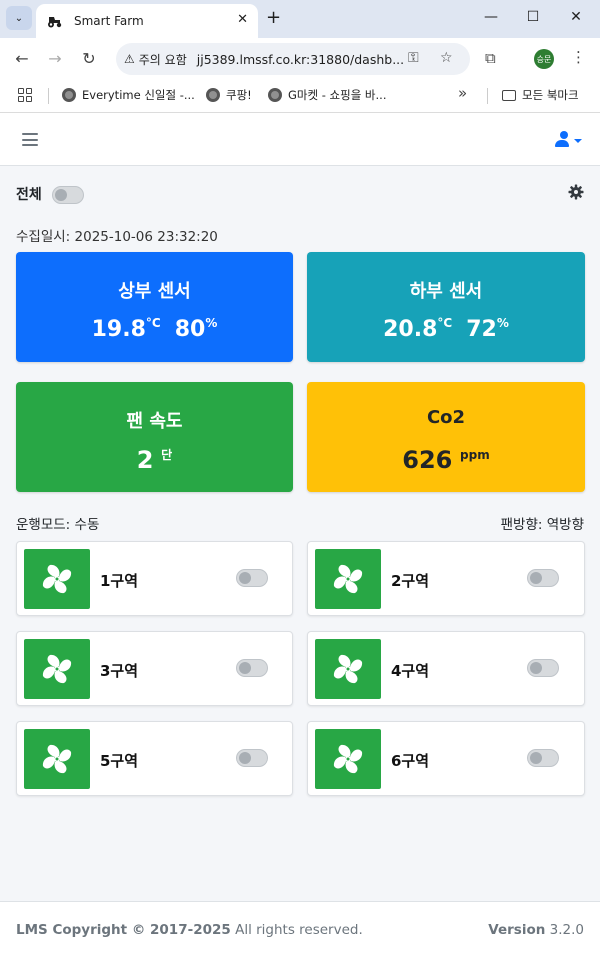 The height and width of the screenshot is (956, 600). Describe the element at coordinates (446, 291) in the screenshot. I see `card-title: 하부 센서` at that location.